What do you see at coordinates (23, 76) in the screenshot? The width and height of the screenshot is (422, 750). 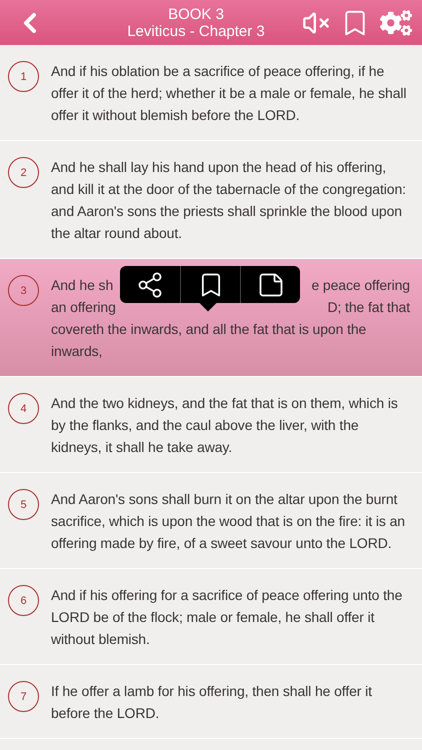 I see `verse-number: 1` at bounding box center [23, 76].